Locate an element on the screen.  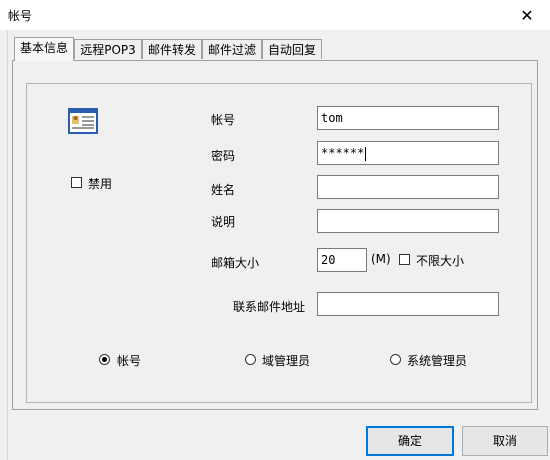
contact-email-label: 联系邮件地址 is located at coordinates (269, 307).